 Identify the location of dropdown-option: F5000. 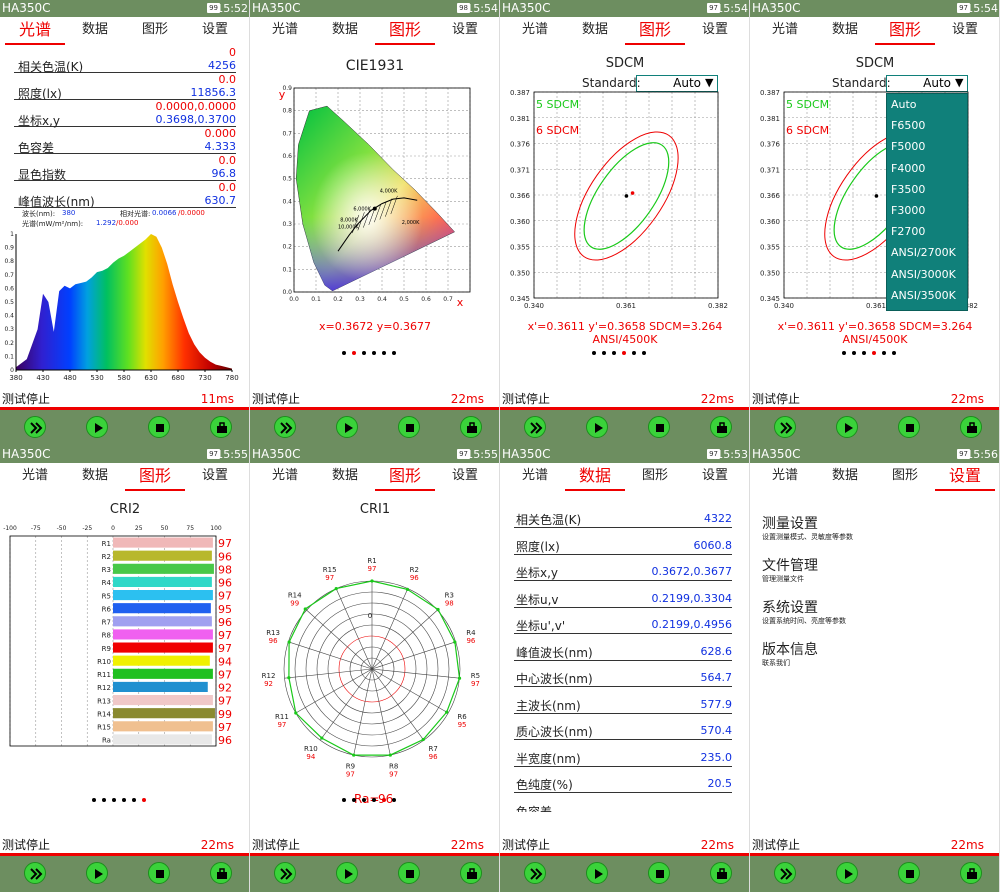
(908, 146).